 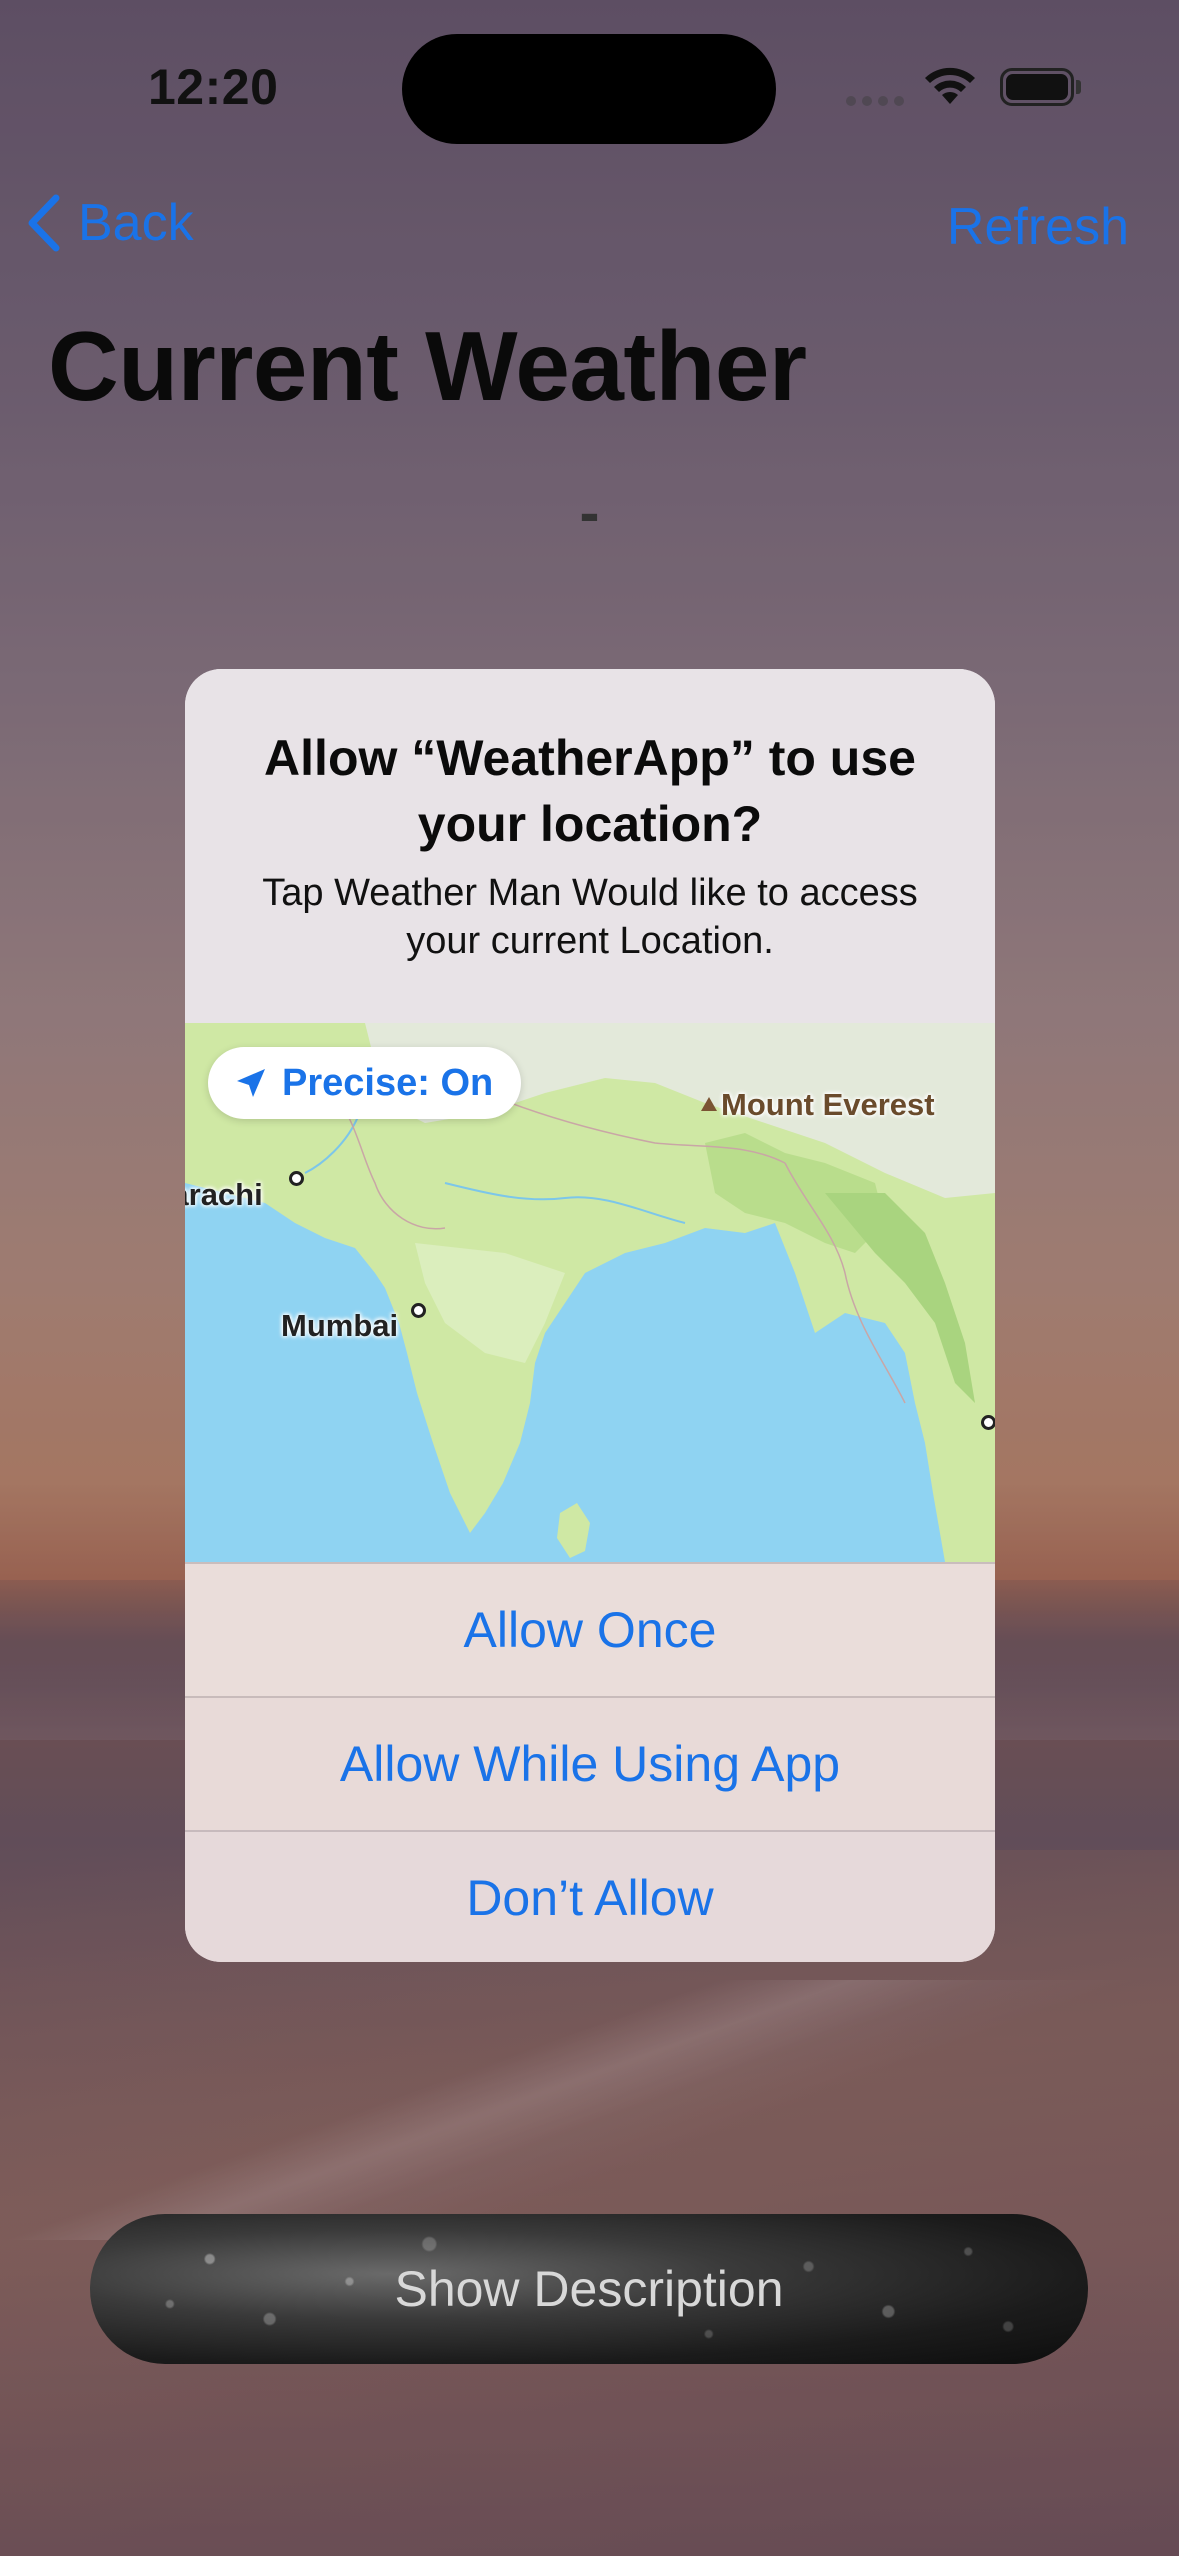 What do you see at coordinates (44, 223) in the screenshot?
I see `chevron-left-icon` at bounding box center [44, 223].